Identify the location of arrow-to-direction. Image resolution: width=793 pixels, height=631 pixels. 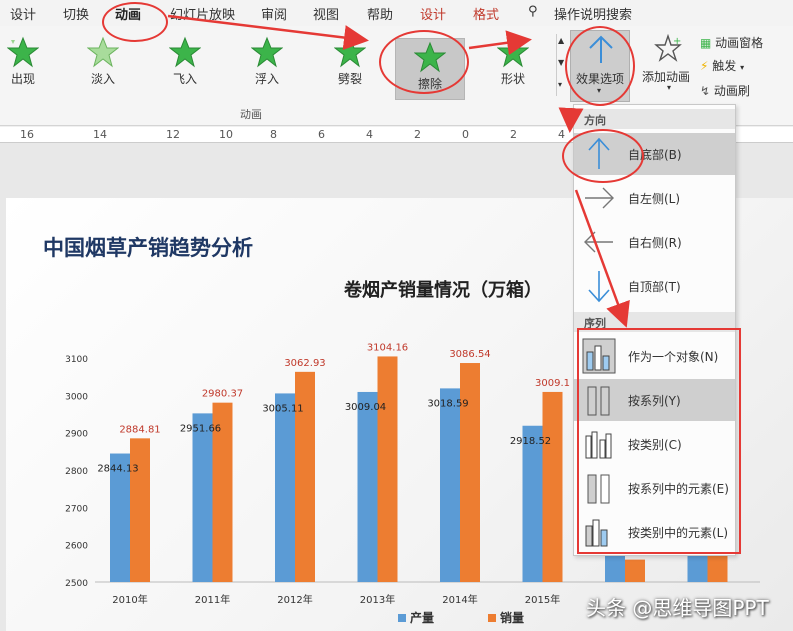
(571, 120).